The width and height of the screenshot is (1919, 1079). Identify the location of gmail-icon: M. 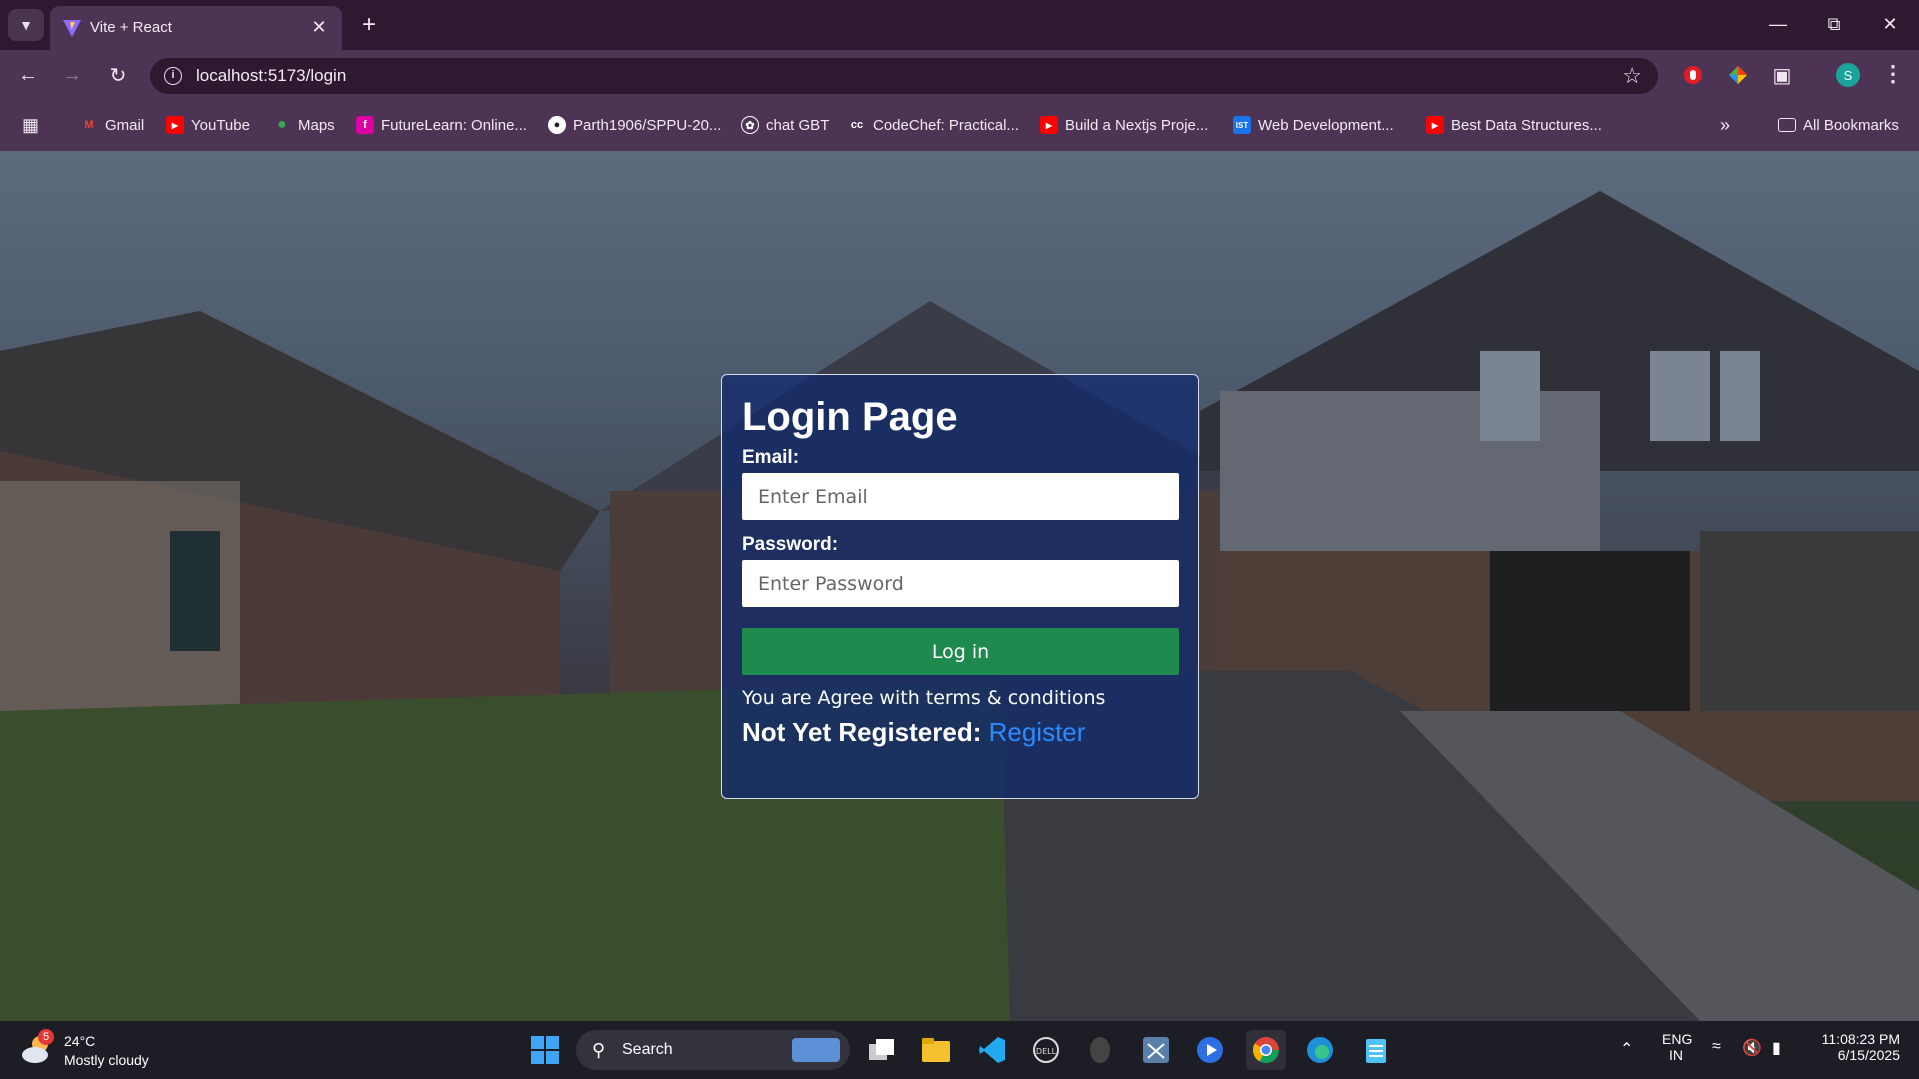
(89, 125).